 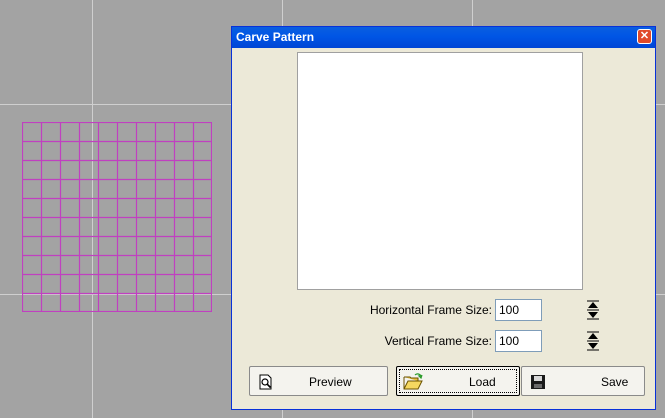 What do you see at coordinates (265, 382) in the screenshot?
I see `preview-icon` at bounding box center [265, 382].